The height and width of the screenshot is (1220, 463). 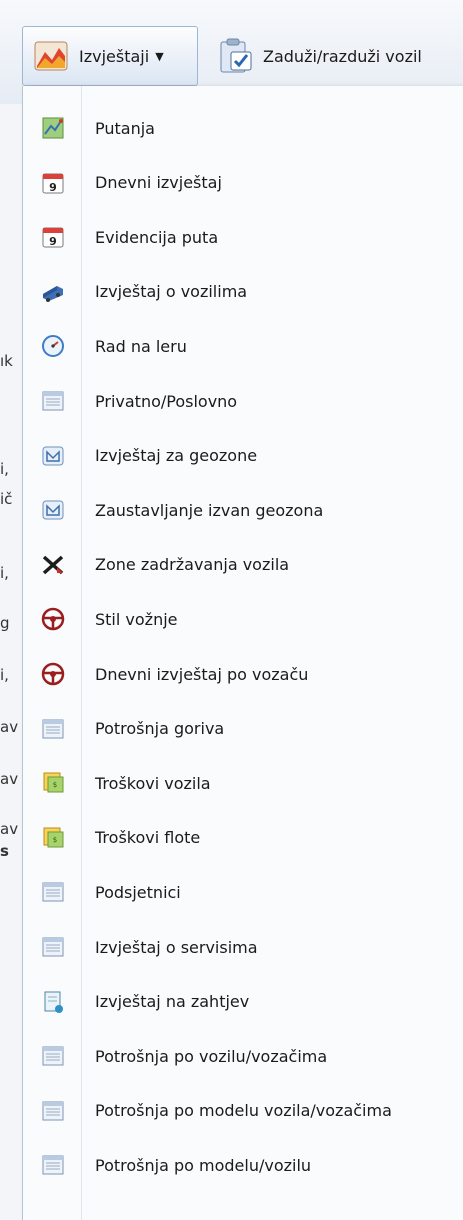 I want to click on menu-item: Podsjetnici, so click(x=243, y=892).